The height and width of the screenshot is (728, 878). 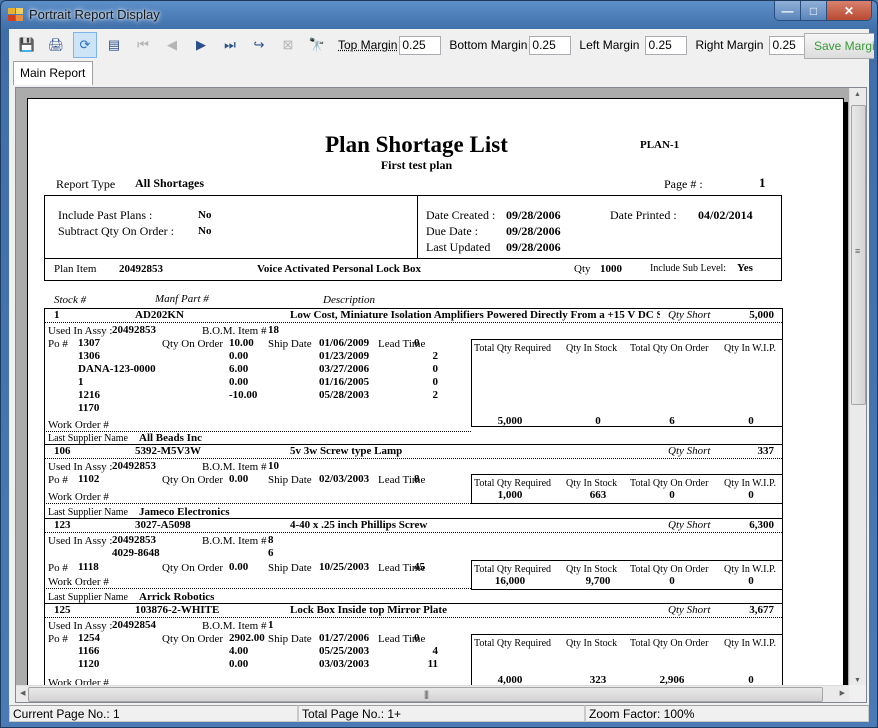 I want to click on group-tree-icon: ▤, so click(x=114, y=44).